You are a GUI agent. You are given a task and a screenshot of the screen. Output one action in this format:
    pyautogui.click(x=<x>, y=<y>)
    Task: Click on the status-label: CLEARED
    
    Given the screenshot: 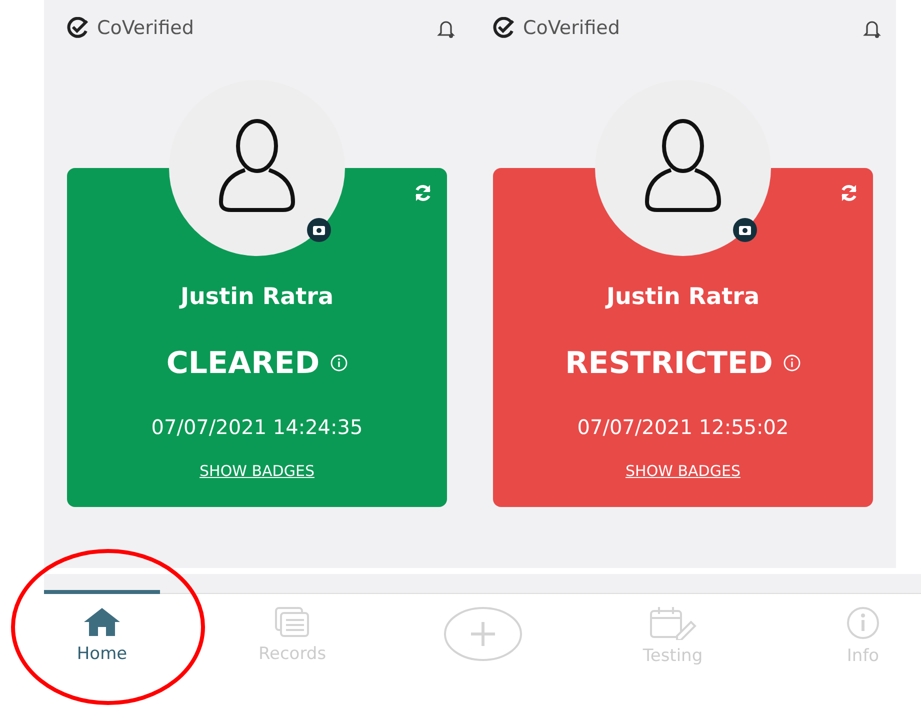 What is the action you would take?
    pyautogui.click(x=243, y=363)
    